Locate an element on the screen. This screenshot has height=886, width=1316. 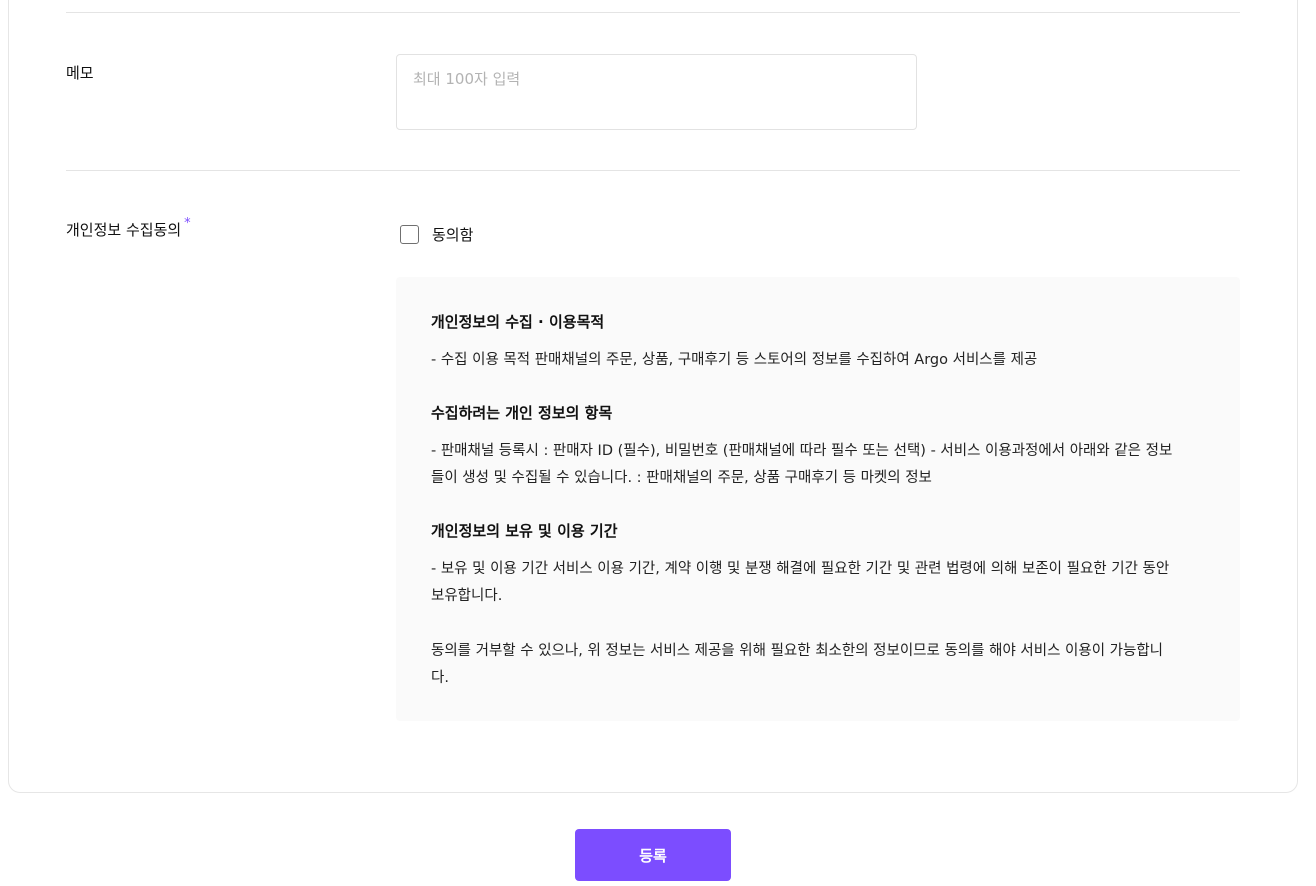
terms-section-title: 개인정보의 수집 · 이용목적 is located at coordinates (518, 322).